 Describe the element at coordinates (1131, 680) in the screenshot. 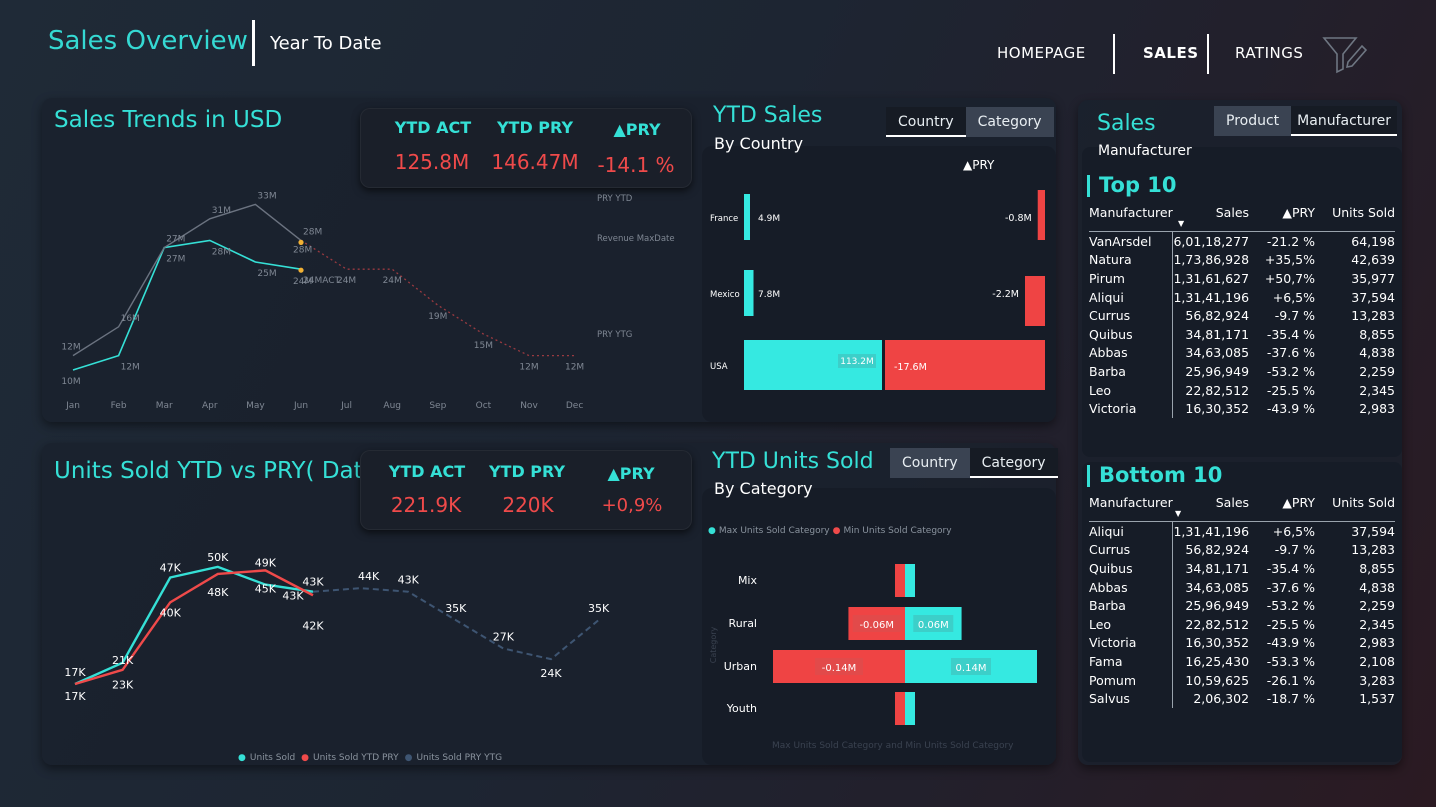

I see `cell-manufacturer: Pomum` at that location.